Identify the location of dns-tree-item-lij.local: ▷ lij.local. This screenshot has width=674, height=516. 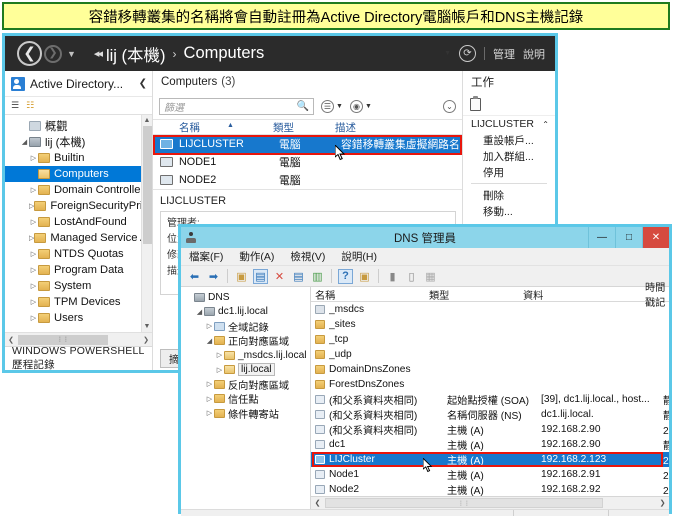
(245, 370).